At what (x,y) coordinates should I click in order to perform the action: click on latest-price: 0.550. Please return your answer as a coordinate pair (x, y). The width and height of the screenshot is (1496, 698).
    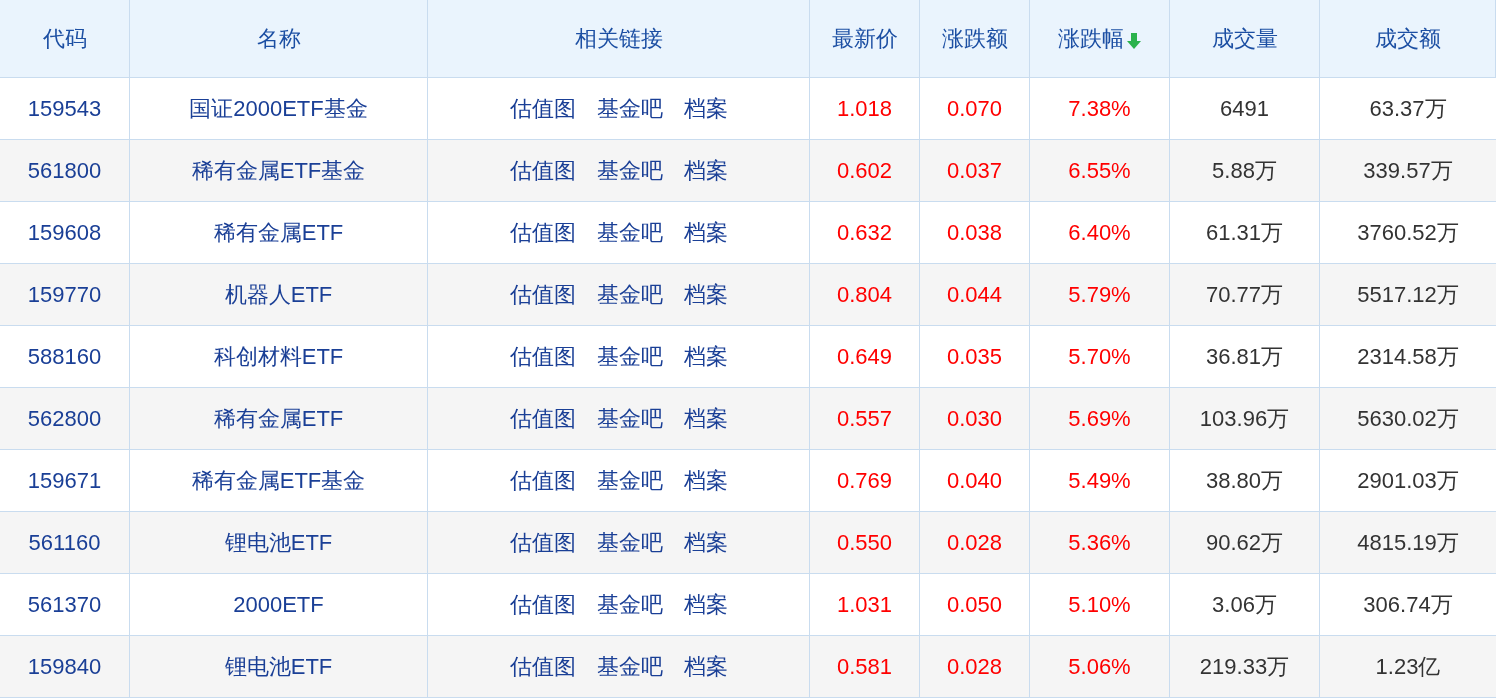
    Looking at the image, I should click on (864, 543).